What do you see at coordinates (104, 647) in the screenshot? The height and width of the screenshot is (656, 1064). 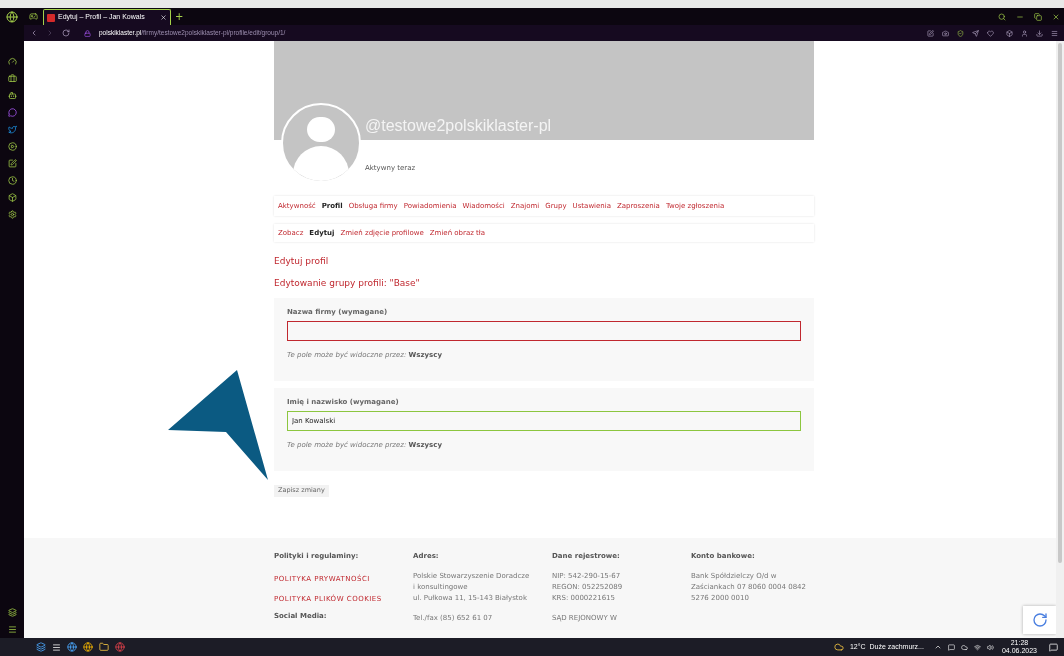 I see `folder-icon` at bounding box center [104, 647].